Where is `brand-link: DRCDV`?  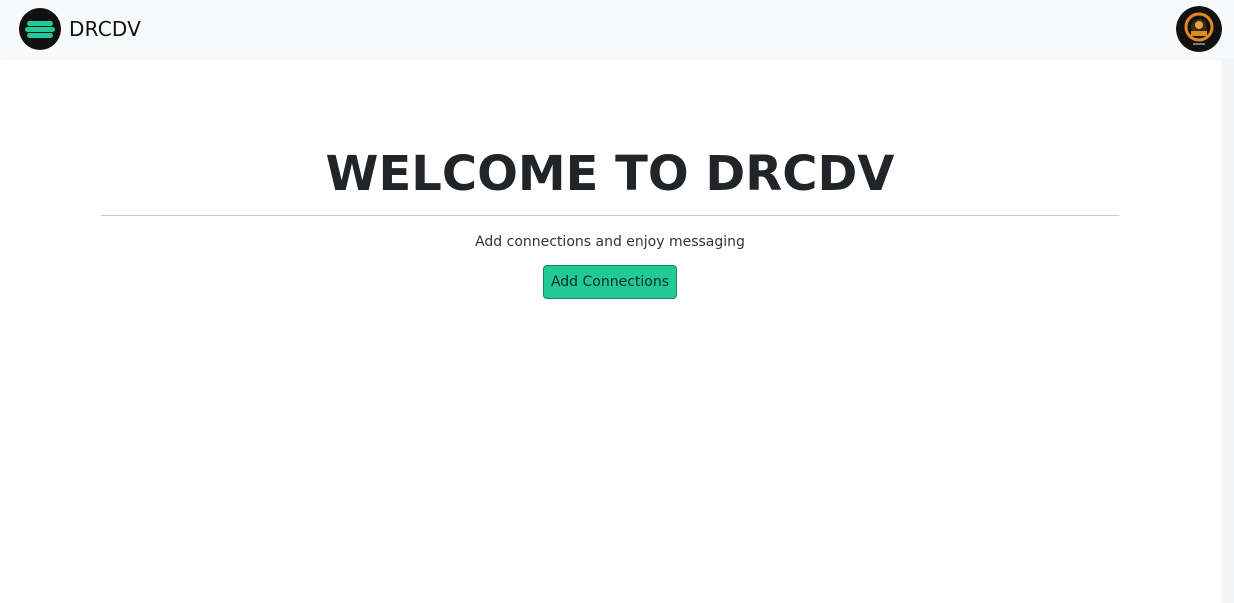
brand-link: DRCDV is located at coordinates (80, 29).